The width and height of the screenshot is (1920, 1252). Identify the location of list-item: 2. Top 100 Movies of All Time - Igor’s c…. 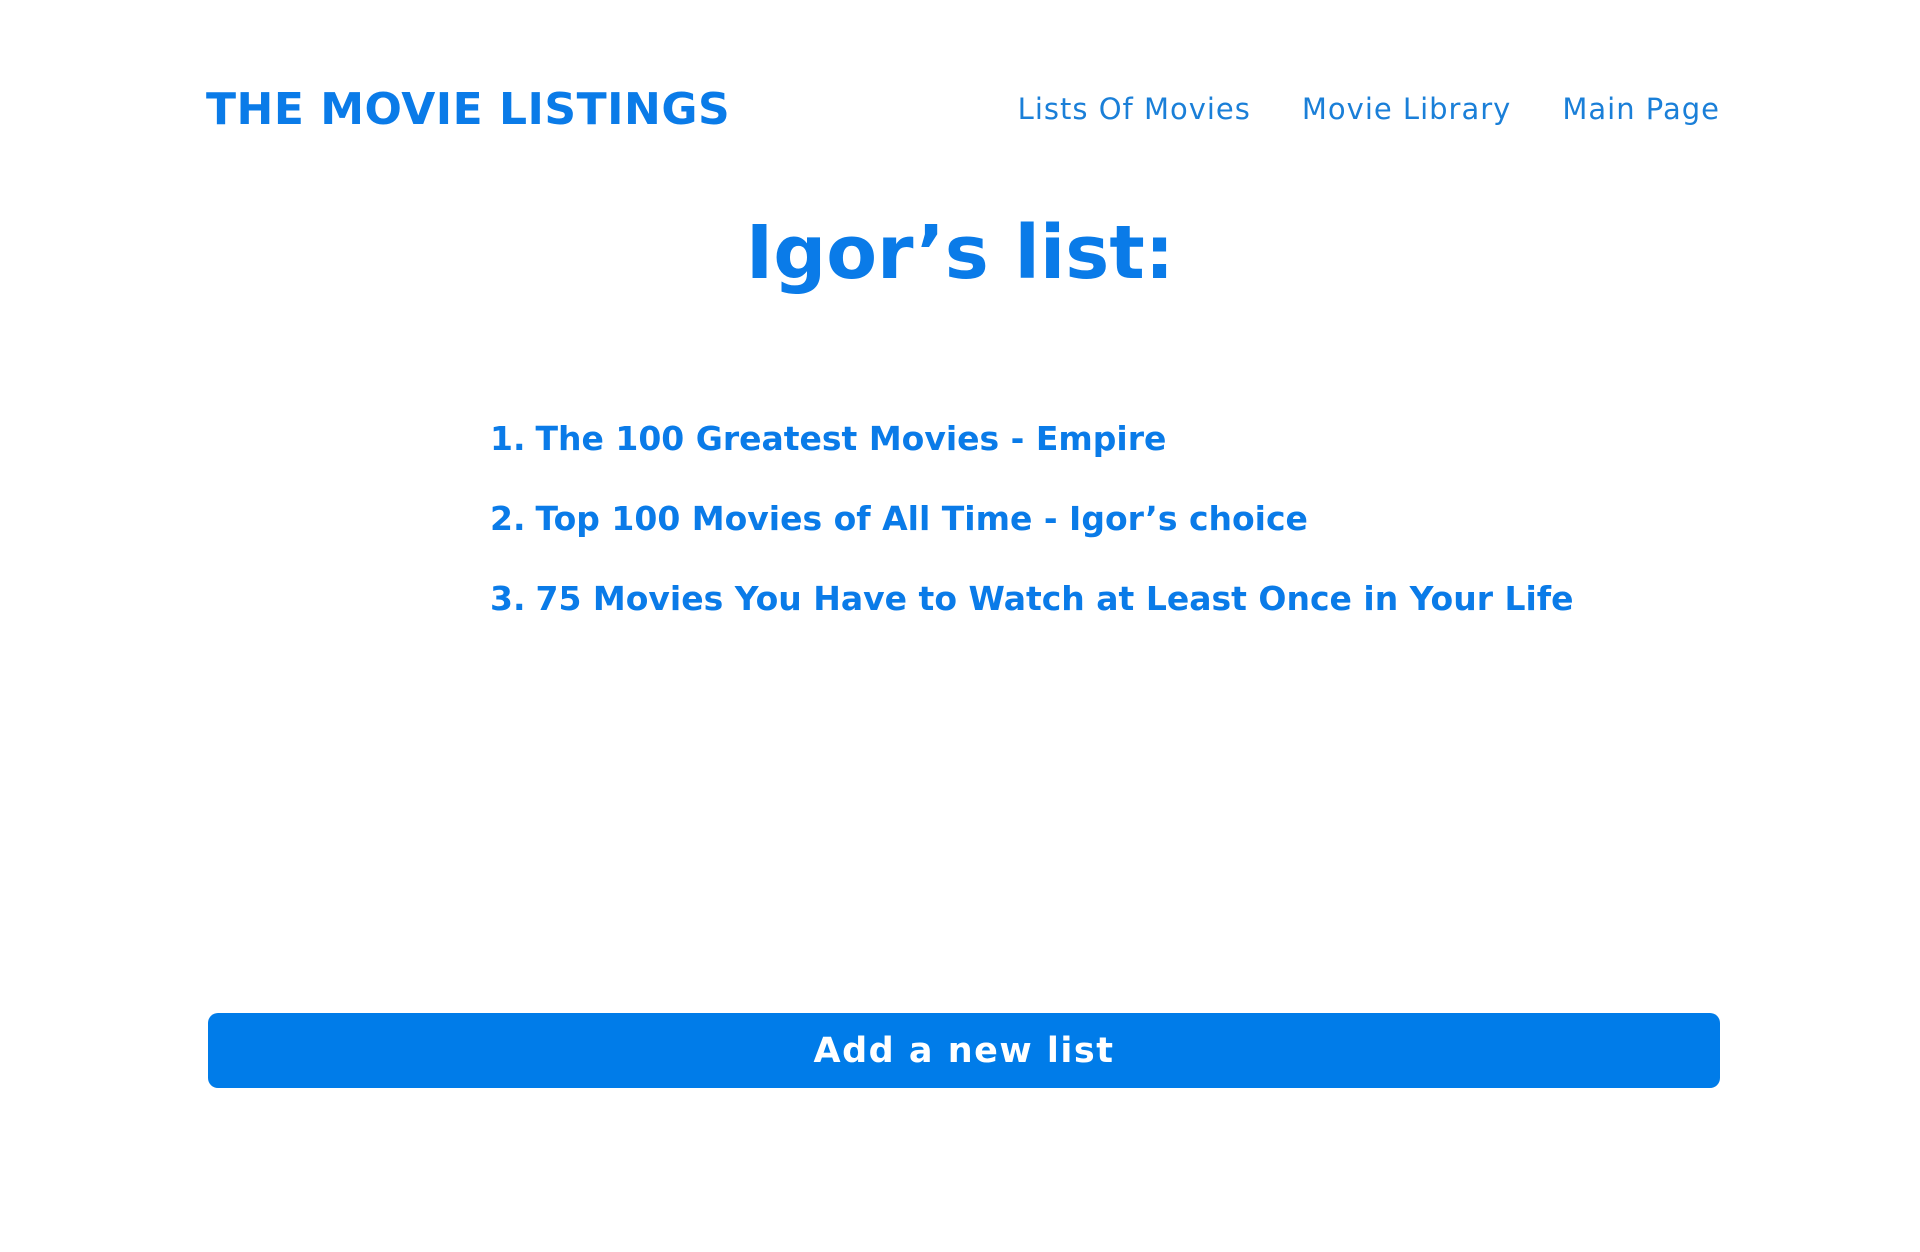
(1032, 518).